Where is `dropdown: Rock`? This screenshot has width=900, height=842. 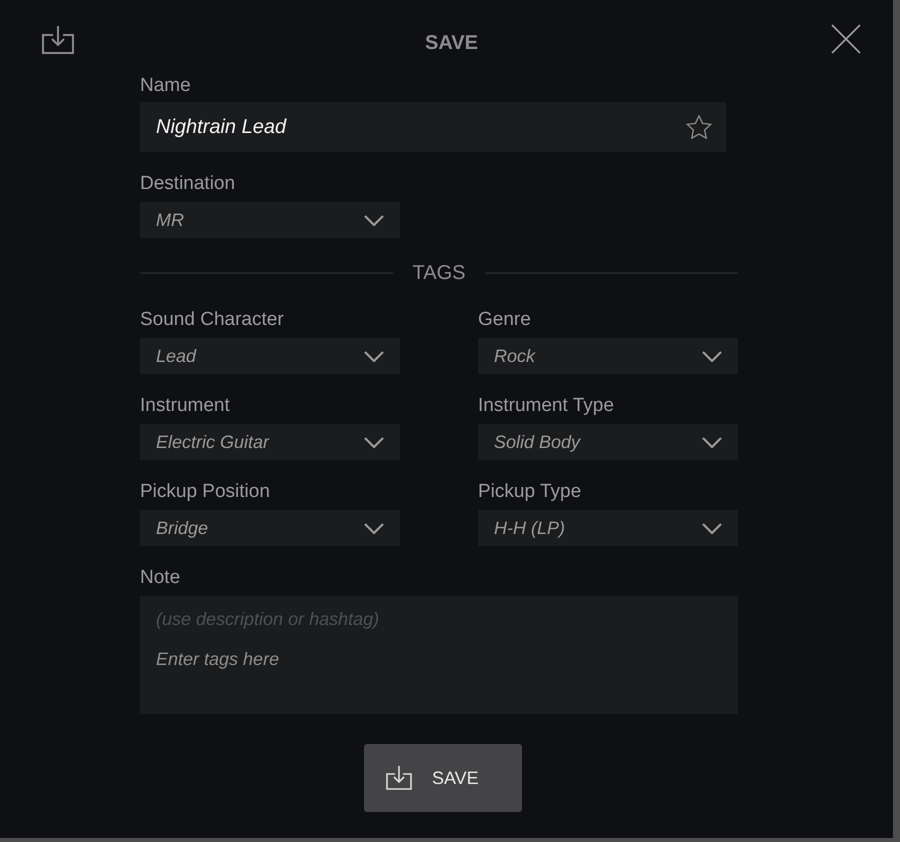
dropdown: Rock is located at coordinates (608, 356).